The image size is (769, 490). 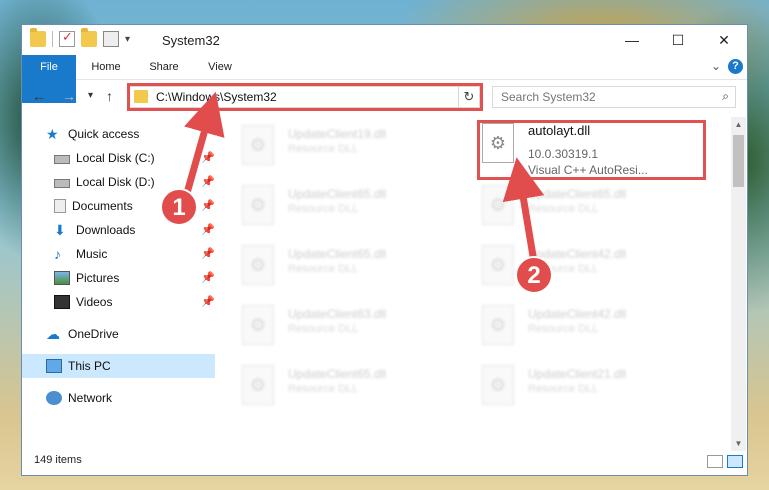 I want to click on title-bar: ▾ System32 — ☐ ✕, so click(x=384, y=40).